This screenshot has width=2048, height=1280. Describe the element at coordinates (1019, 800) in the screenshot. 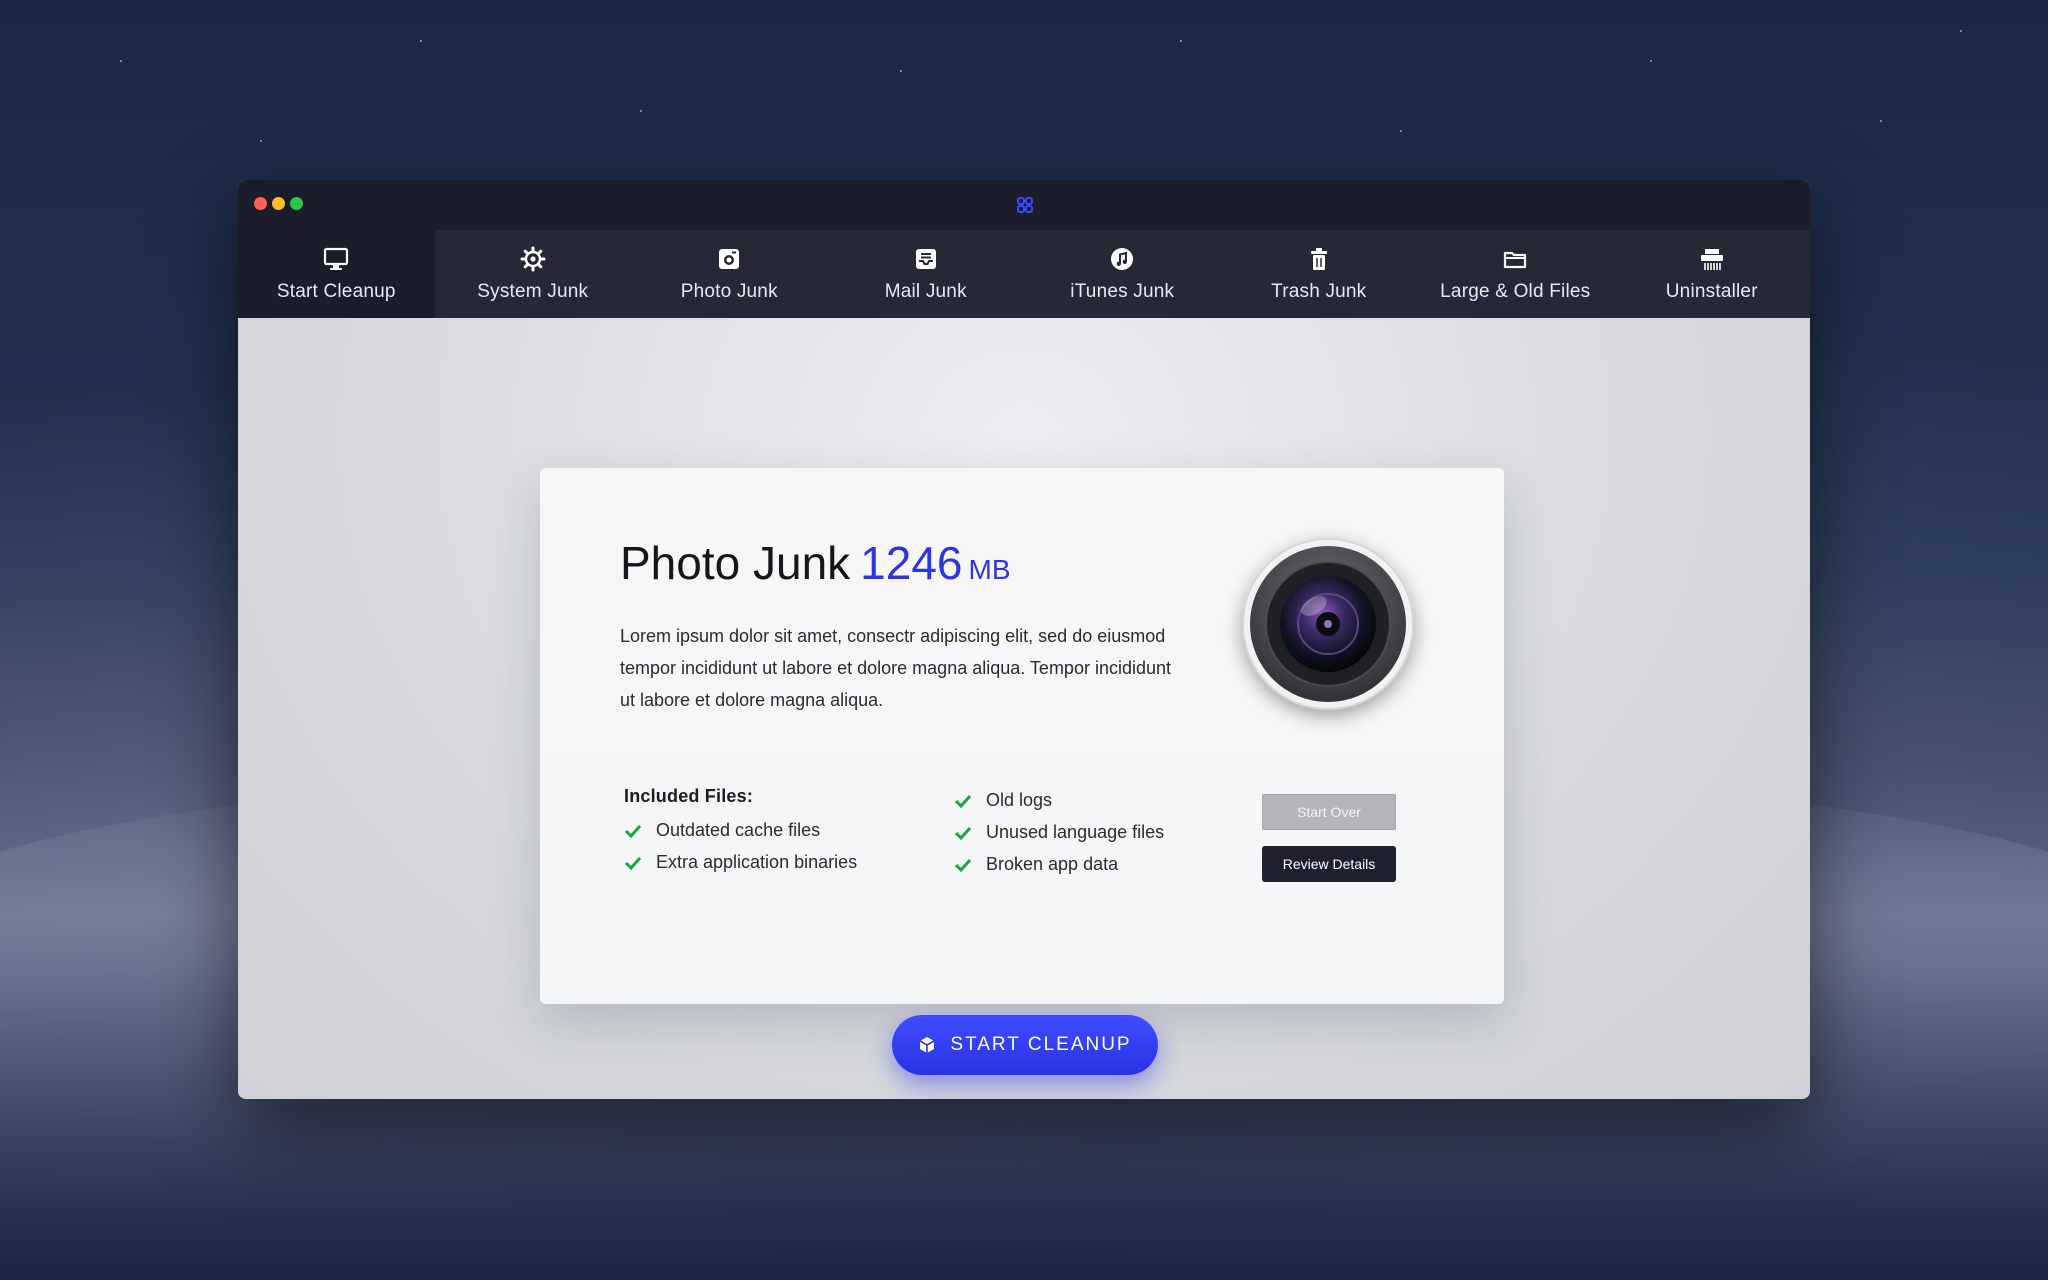

I see `included-file-label: Old logs` at that location.